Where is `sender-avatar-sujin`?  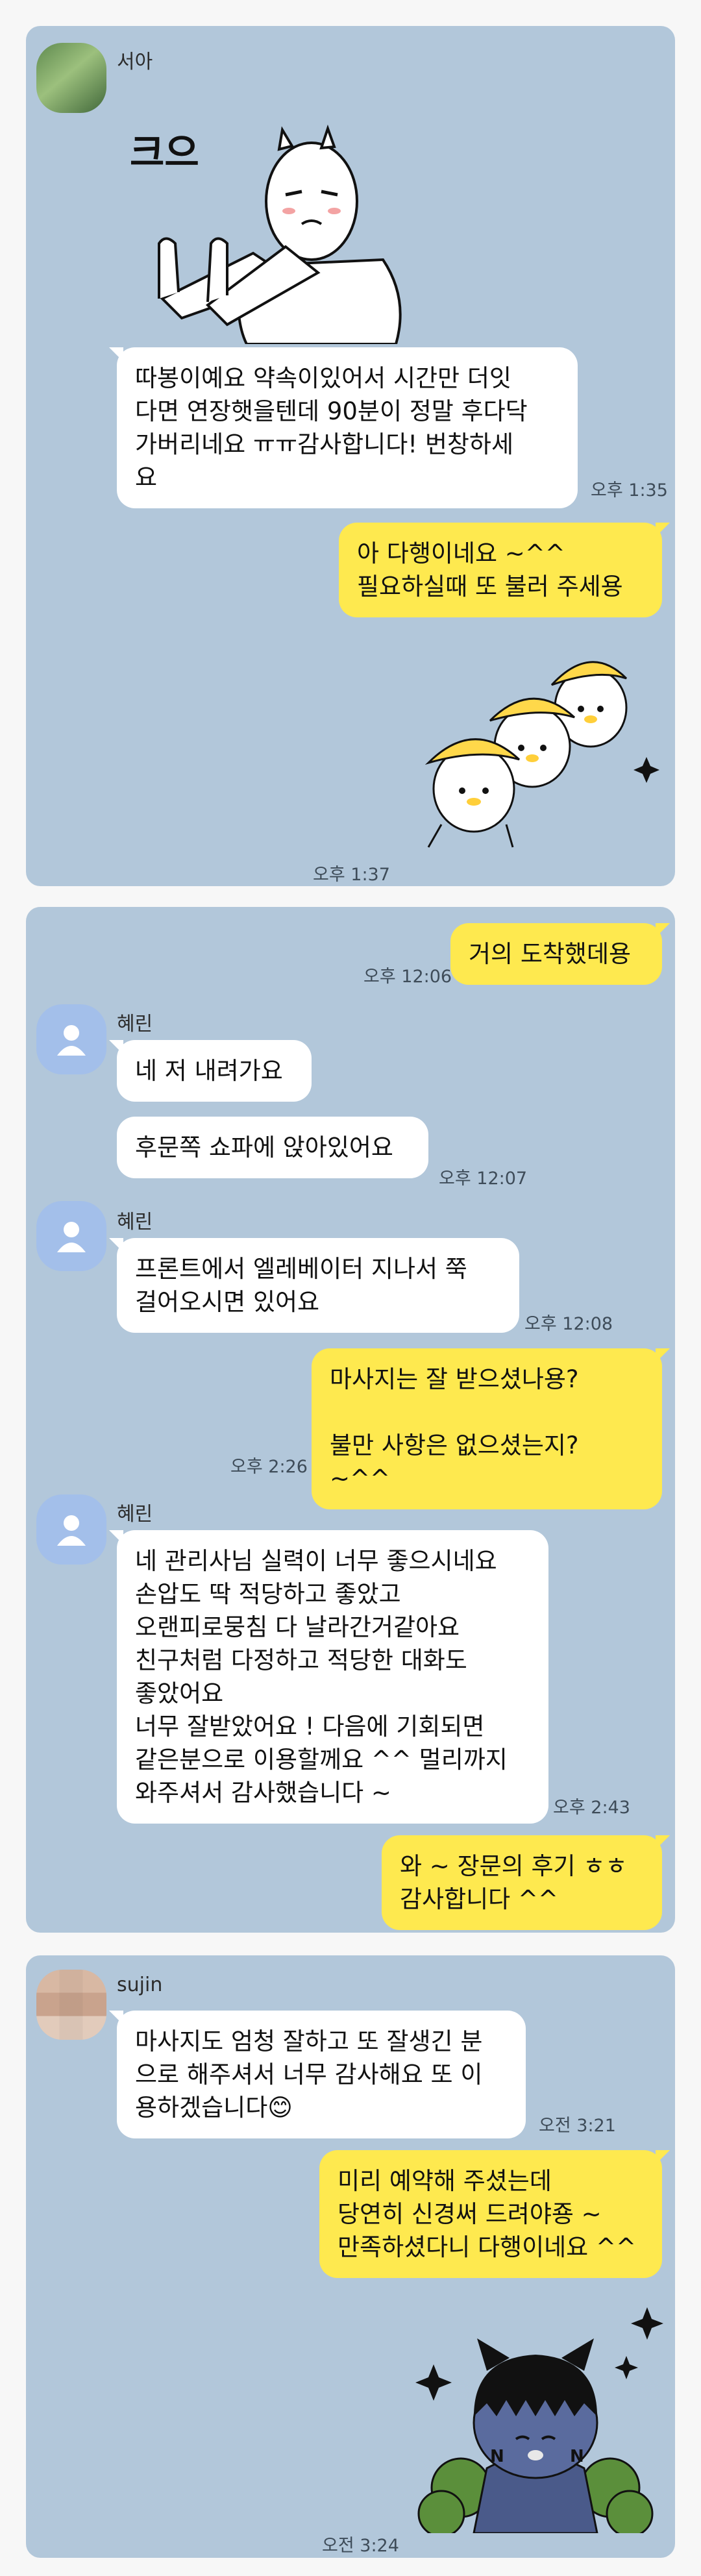
sender-avatar-sujin is located at coordinates (71, 2005).